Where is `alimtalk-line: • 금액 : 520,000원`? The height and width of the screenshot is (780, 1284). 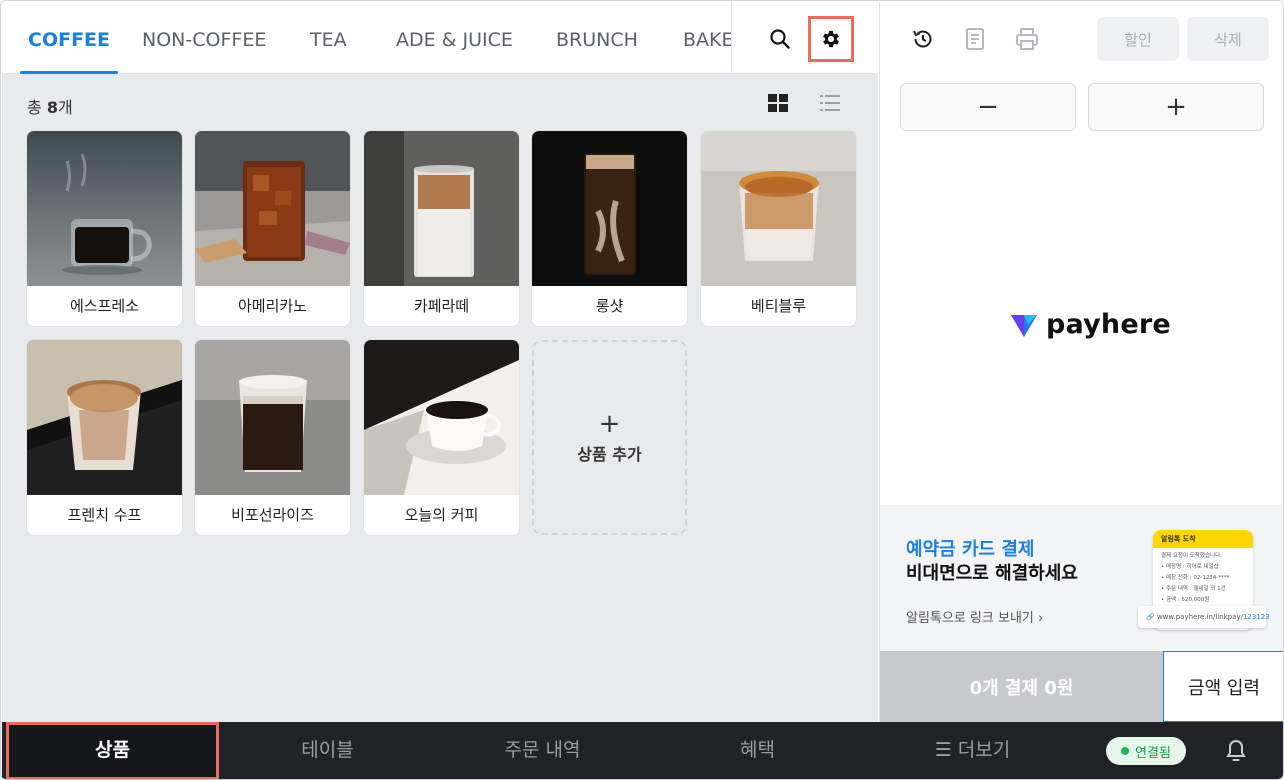 alimtalk-line: • 금액 : 520,000원 is located at coordinates (1185, 600).